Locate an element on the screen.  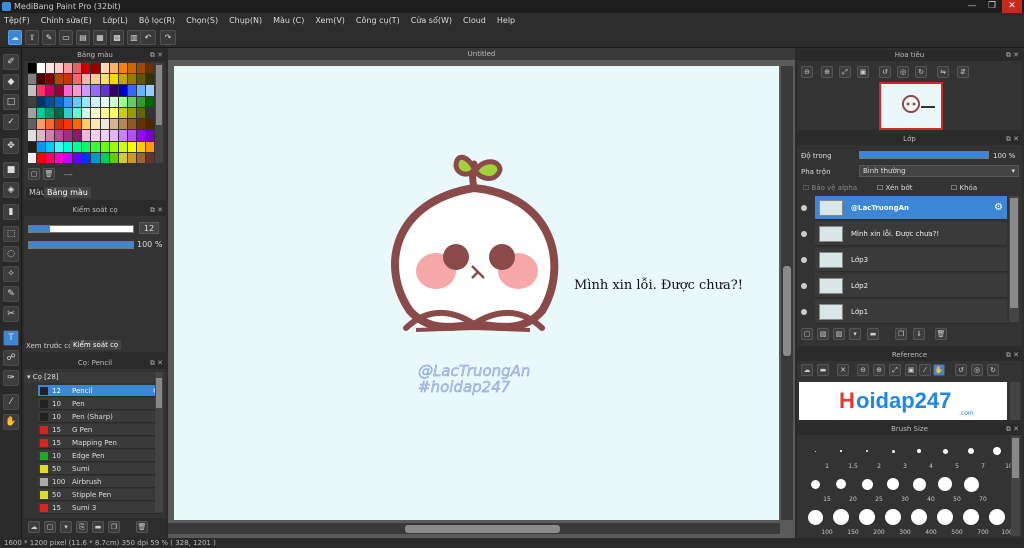
cloud-brush-icon: ☁ is located at coordinates (34, 527).